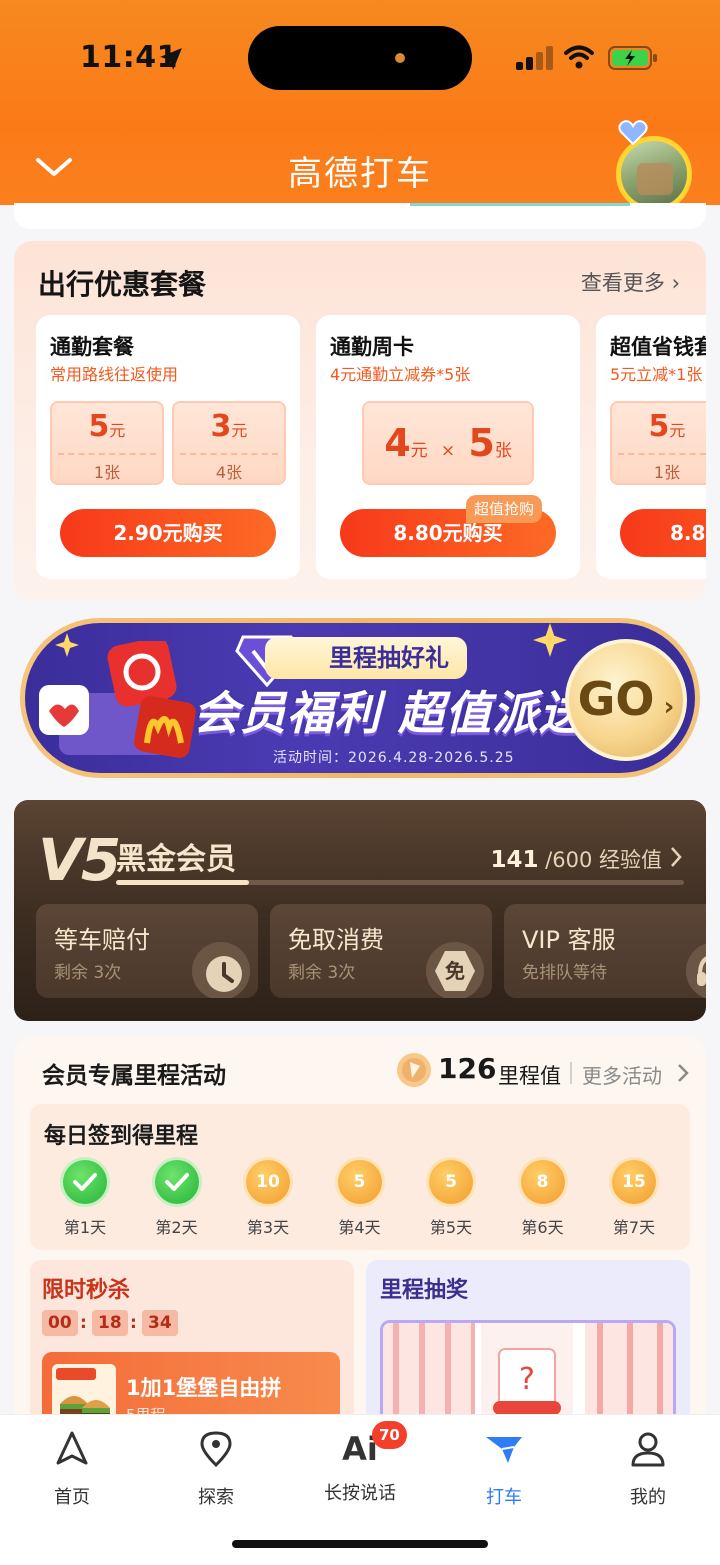 This screenshot has width=720, height=1565. What do you see at coordinates (72, 1469) in the screenshot?
I see `tab-home: 首页` at bounding box center [72, 1469].